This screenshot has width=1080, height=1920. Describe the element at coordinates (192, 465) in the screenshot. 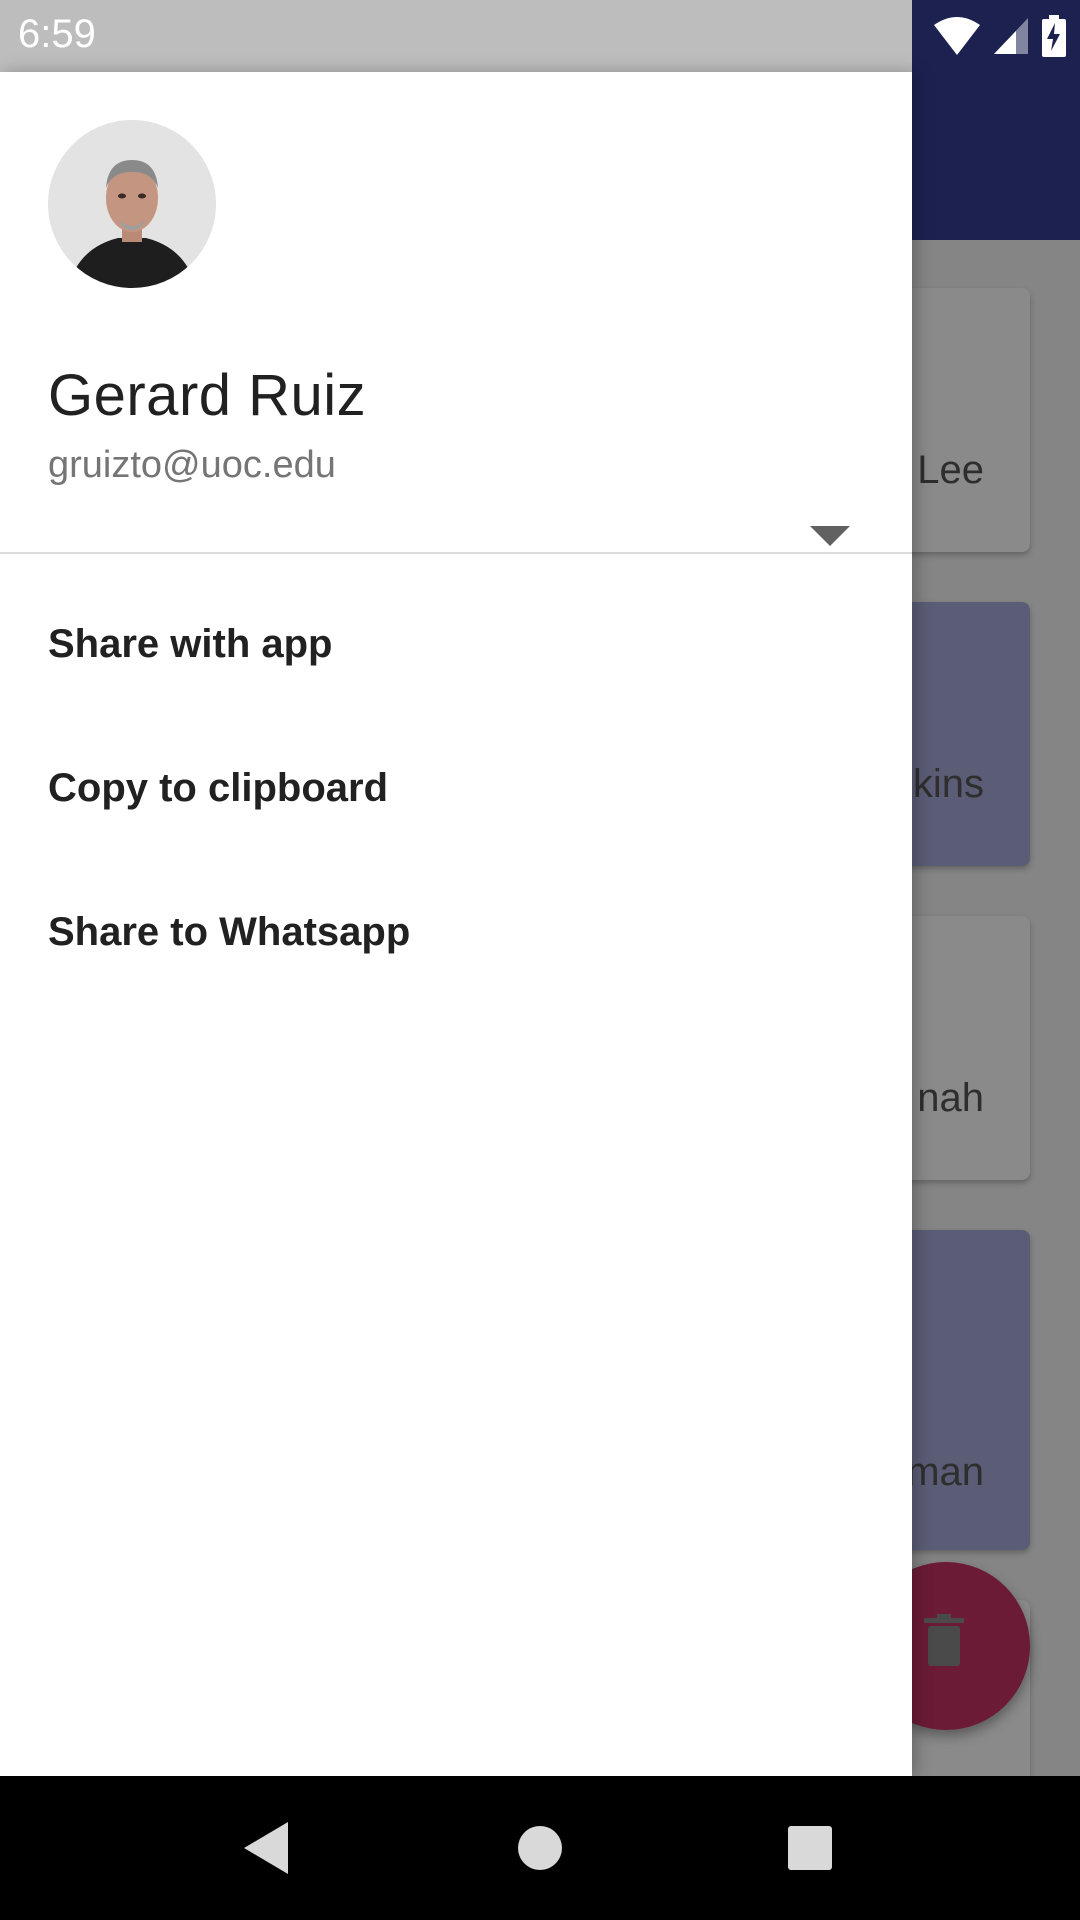

I see `user-email: gruizto@uoc.edu` at that location.